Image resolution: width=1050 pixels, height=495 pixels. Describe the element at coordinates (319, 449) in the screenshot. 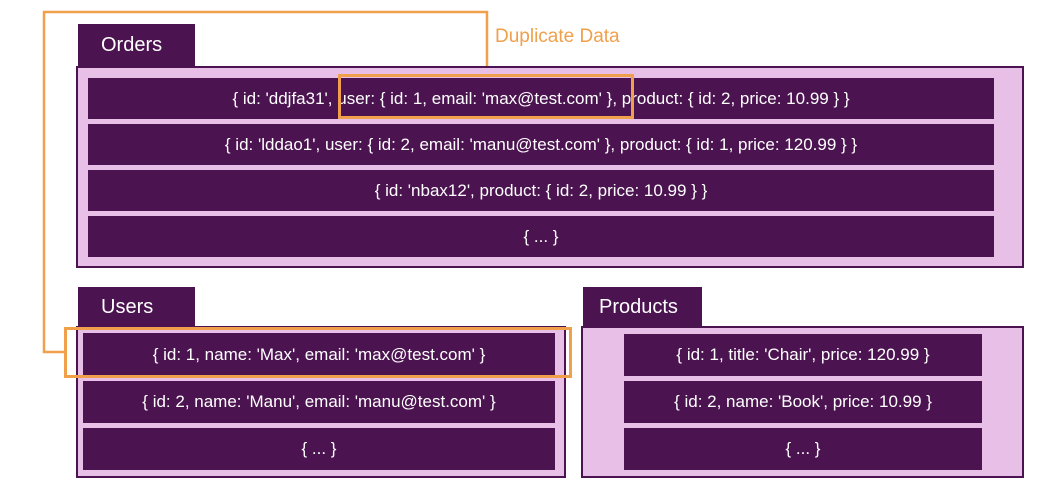

I see `users-row: { ... }` at that location.